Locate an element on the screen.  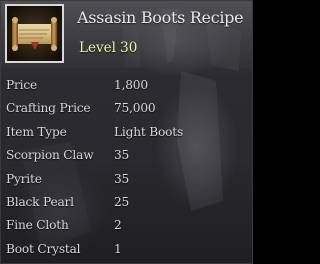
stat-row-crafting-price: Crafting Price 75,000 is located at coordinates (126, 109).